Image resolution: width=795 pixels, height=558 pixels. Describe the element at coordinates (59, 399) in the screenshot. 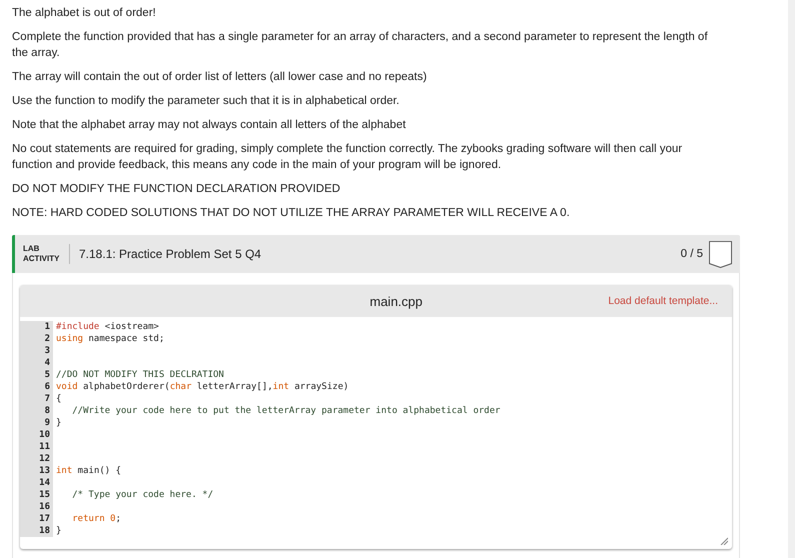

I see `code-line: {` at that location.